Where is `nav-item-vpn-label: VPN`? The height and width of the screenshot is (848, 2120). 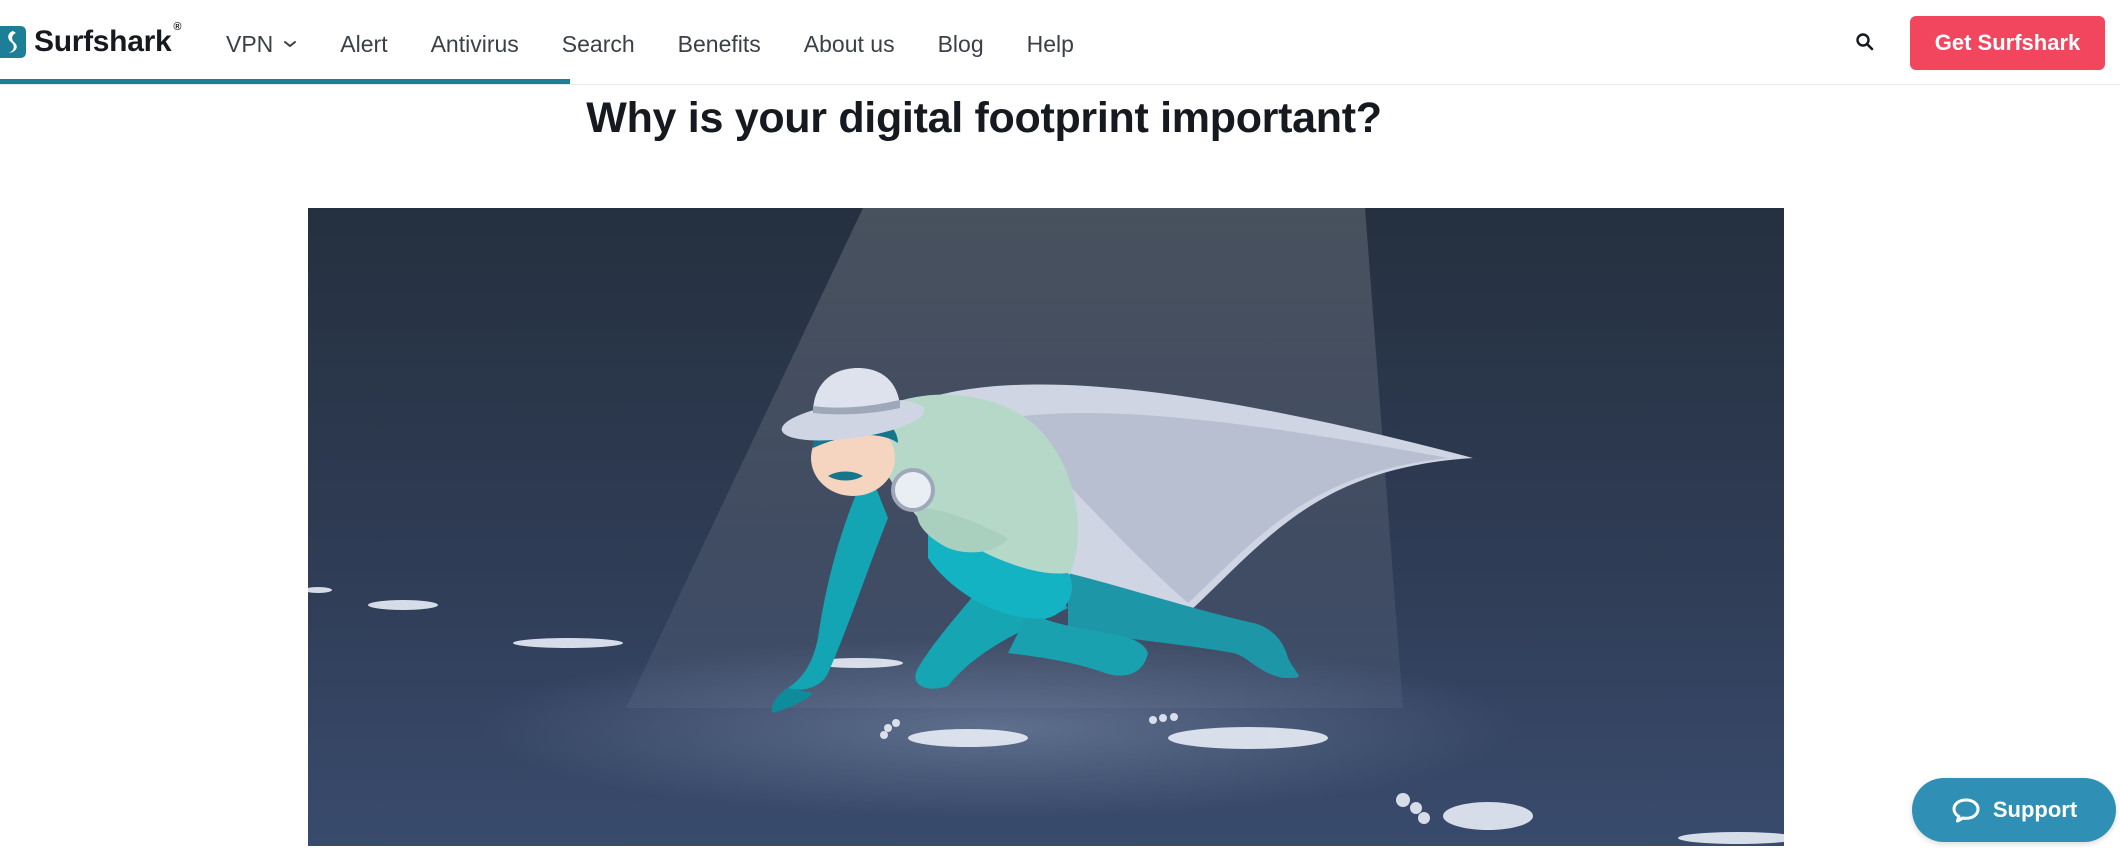
nav-item-vpn-label: VPN is located at coordinates (250, 43).